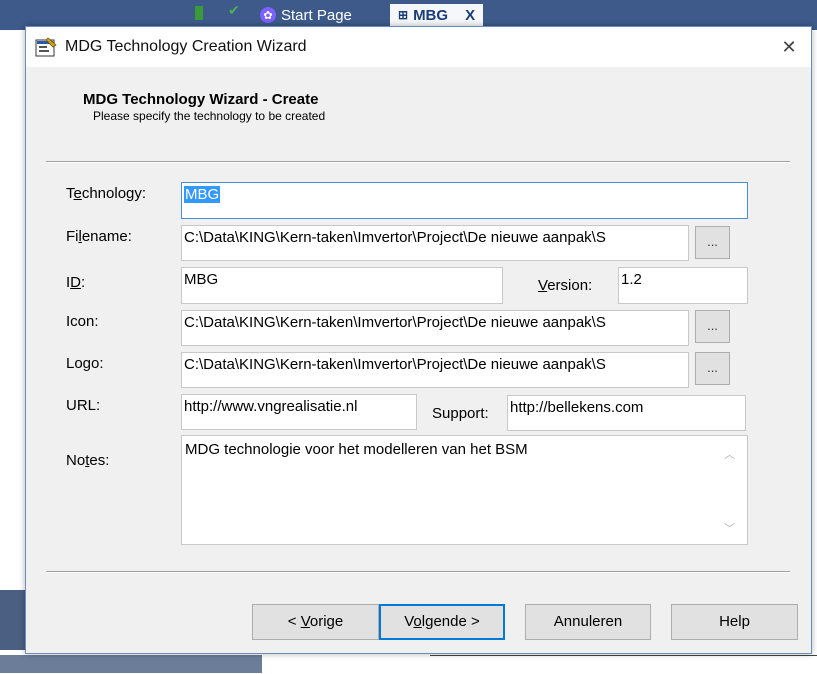 Image resolution: width=817 pixels, height=674 pixels. I want to click on support-input: http://bellekens.com, so click(626, 413).